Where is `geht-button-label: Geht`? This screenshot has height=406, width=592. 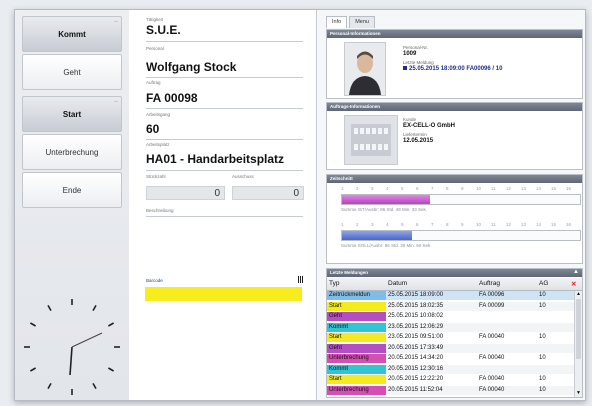
geht-button-label: Geht is located at coordinates (72, 72).